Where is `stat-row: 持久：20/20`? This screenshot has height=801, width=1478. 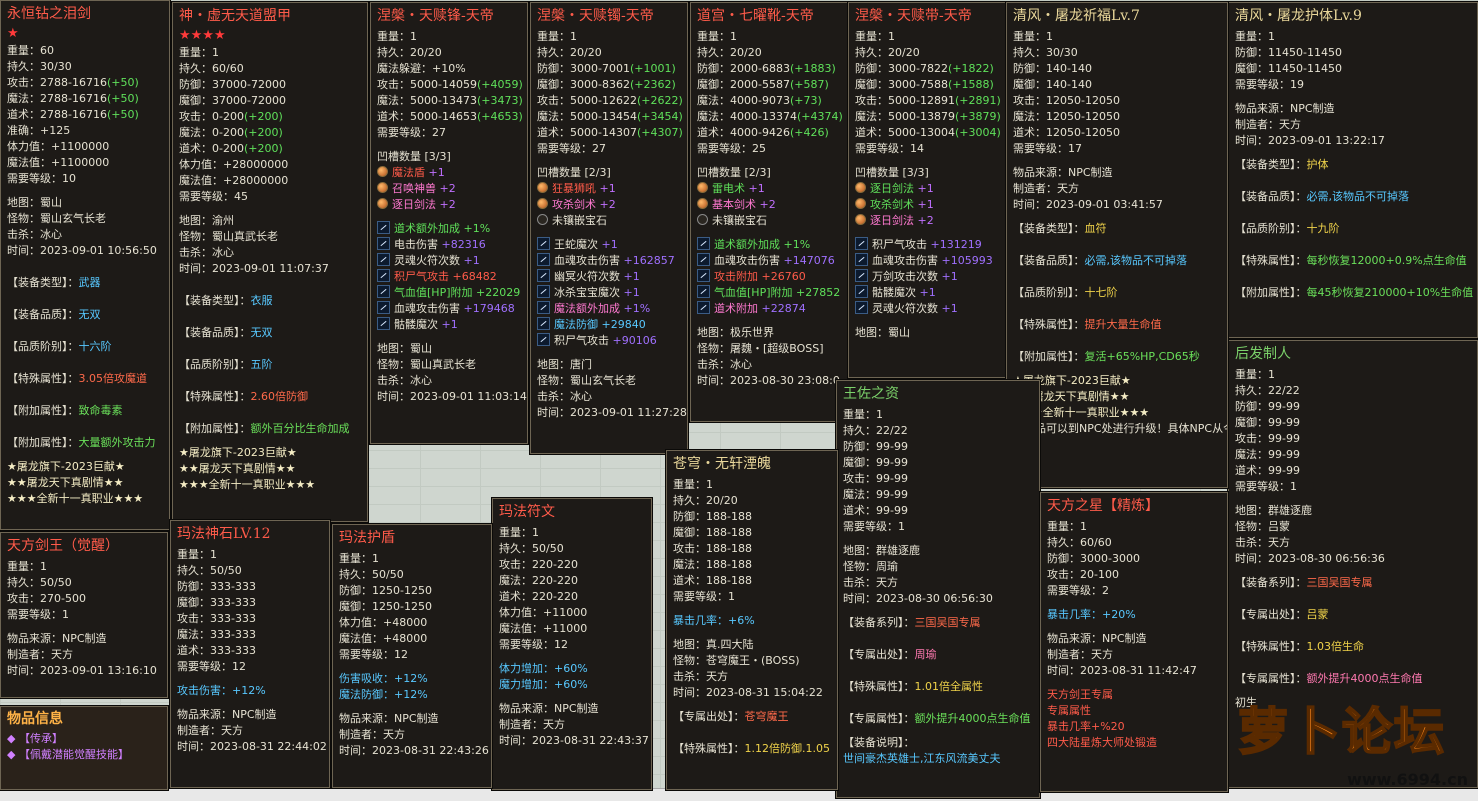
stat-row: 持久：20/20 is located at coordinates (769, 53).